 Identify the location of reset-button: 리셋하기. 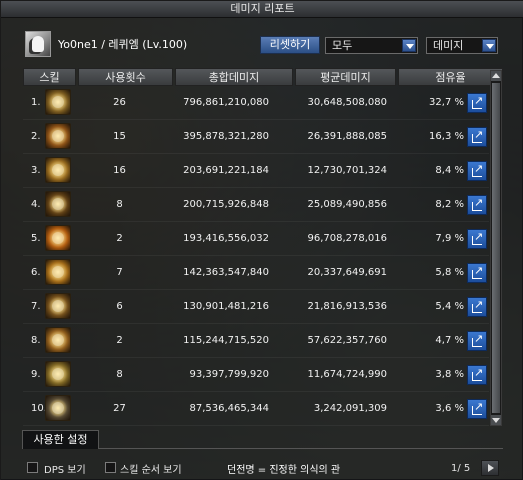
(290, 45).